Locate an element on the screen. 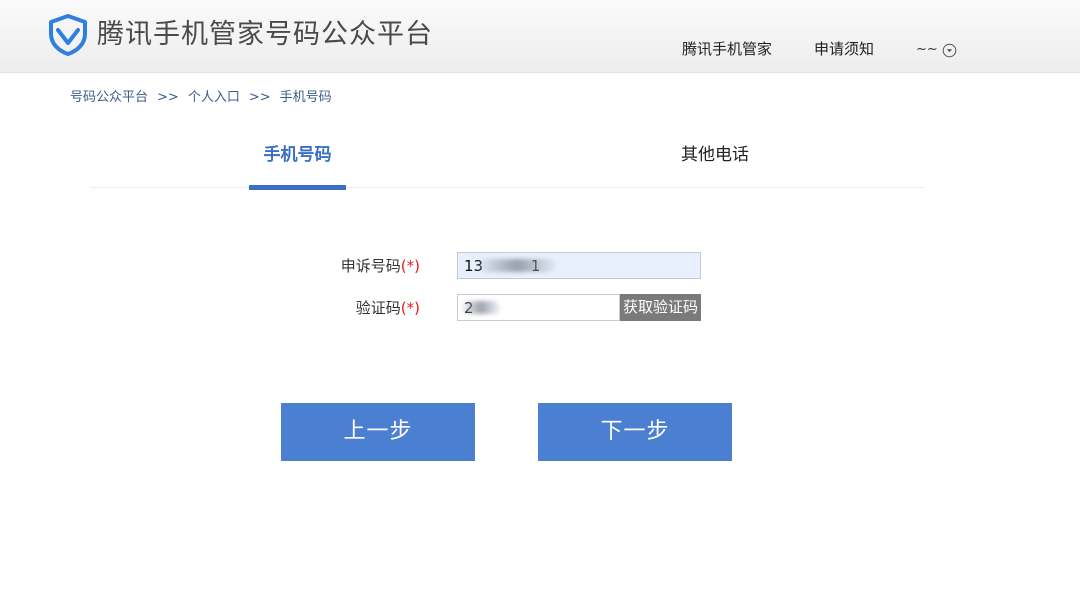 The image size is (1080, 593). verification-code-label: 验证码(*) is located at coordinates (360, 308).